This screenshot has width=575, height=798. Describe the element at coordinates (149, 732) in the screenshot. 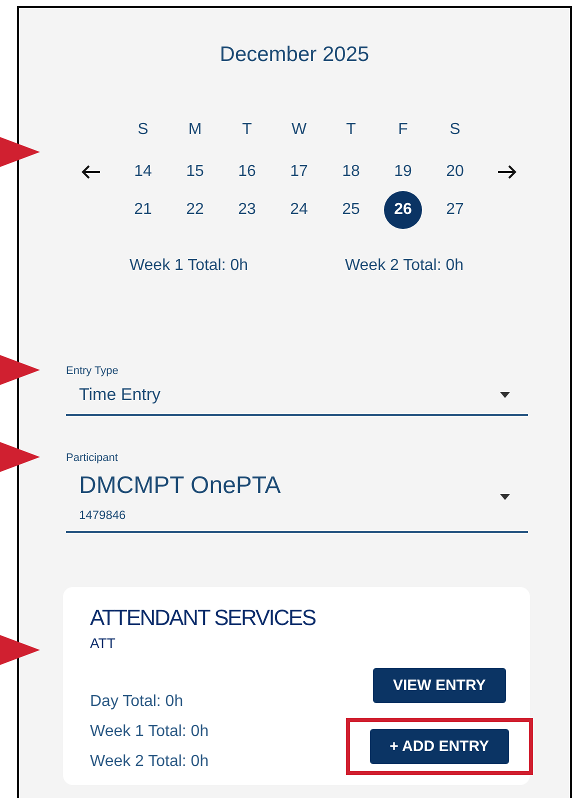

I see `service-total: Week 1 Total: 0h` at that location.